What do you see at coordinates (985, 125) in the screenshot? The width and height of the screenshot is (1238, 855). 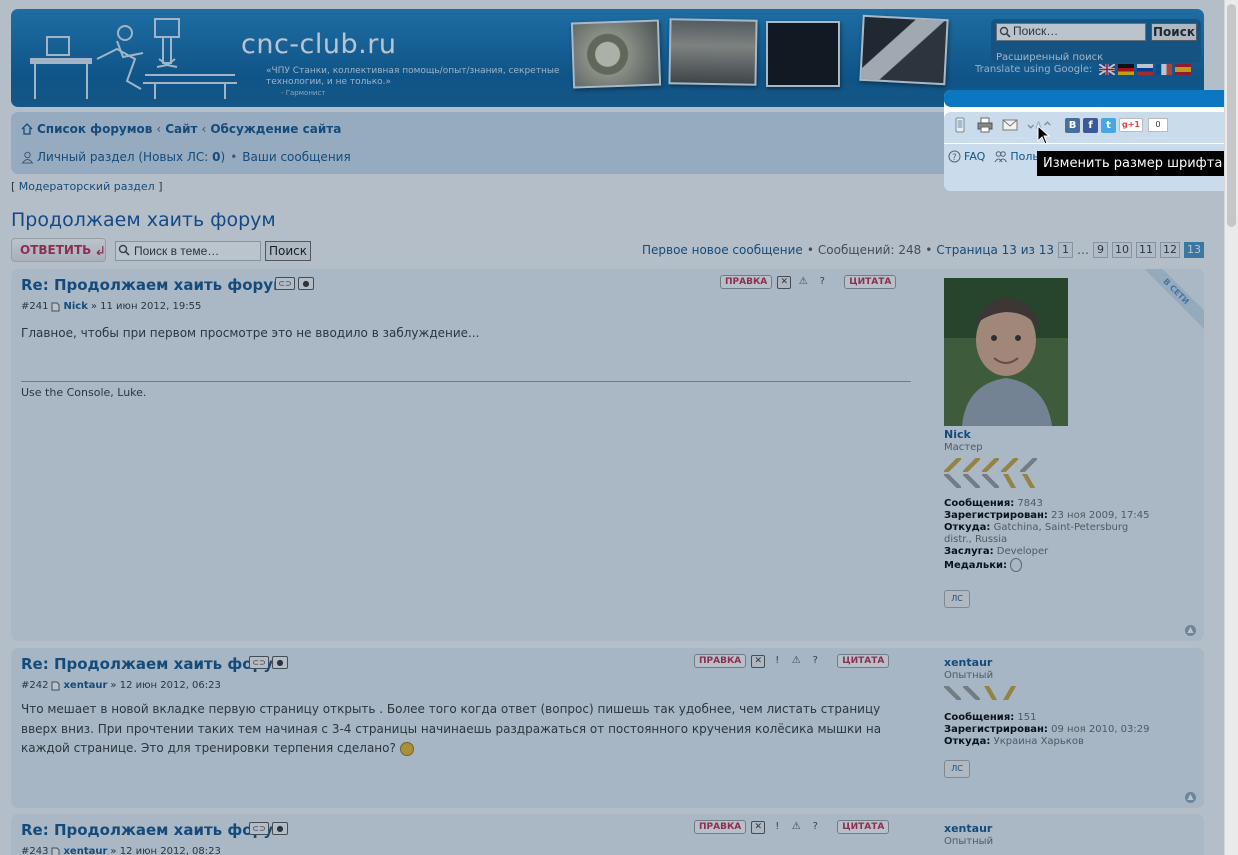 I see `print-icon` at bounding box center [985, 125].